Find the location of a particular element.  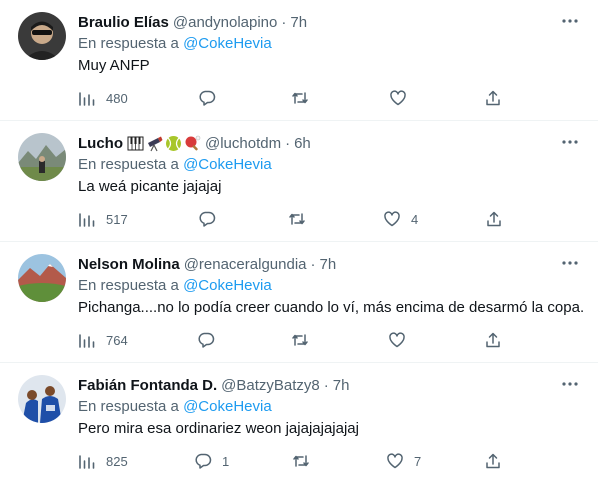

like-count: 7 is located at coordinates (418, 461).